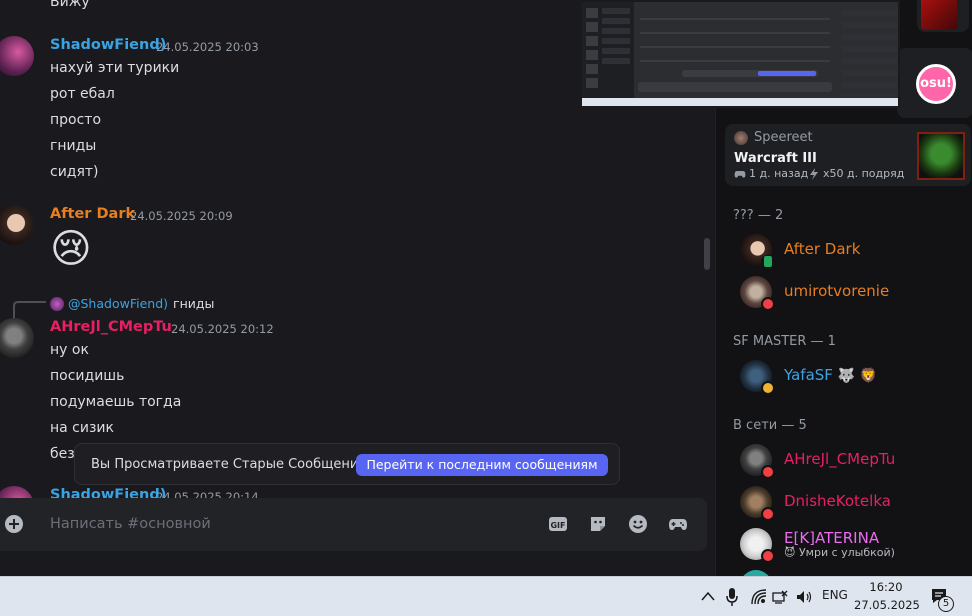 The image size is (972, 616). What do you see at coordinates (598, 524) in the screenshot?
I see `sticker-icon` at bounding box center [598, 524].